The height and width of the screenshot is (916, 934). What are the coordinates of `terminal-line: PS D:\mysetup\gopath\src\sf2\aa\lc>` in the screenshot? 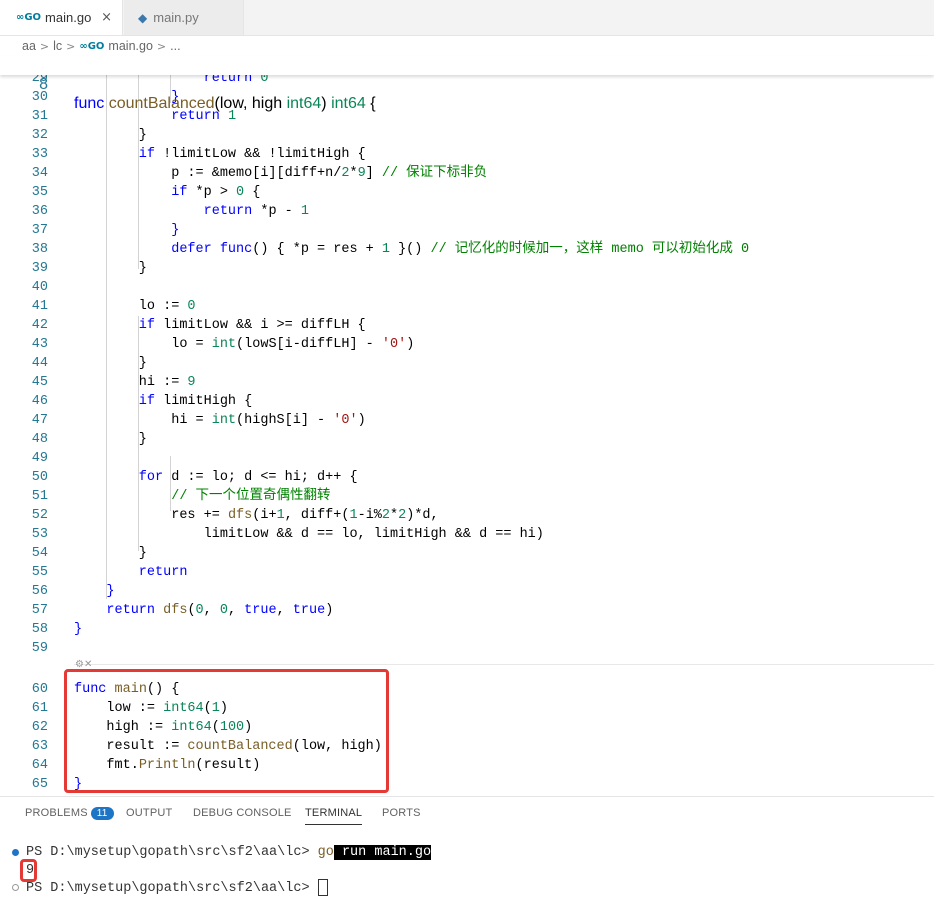 It's located at (177, 887).